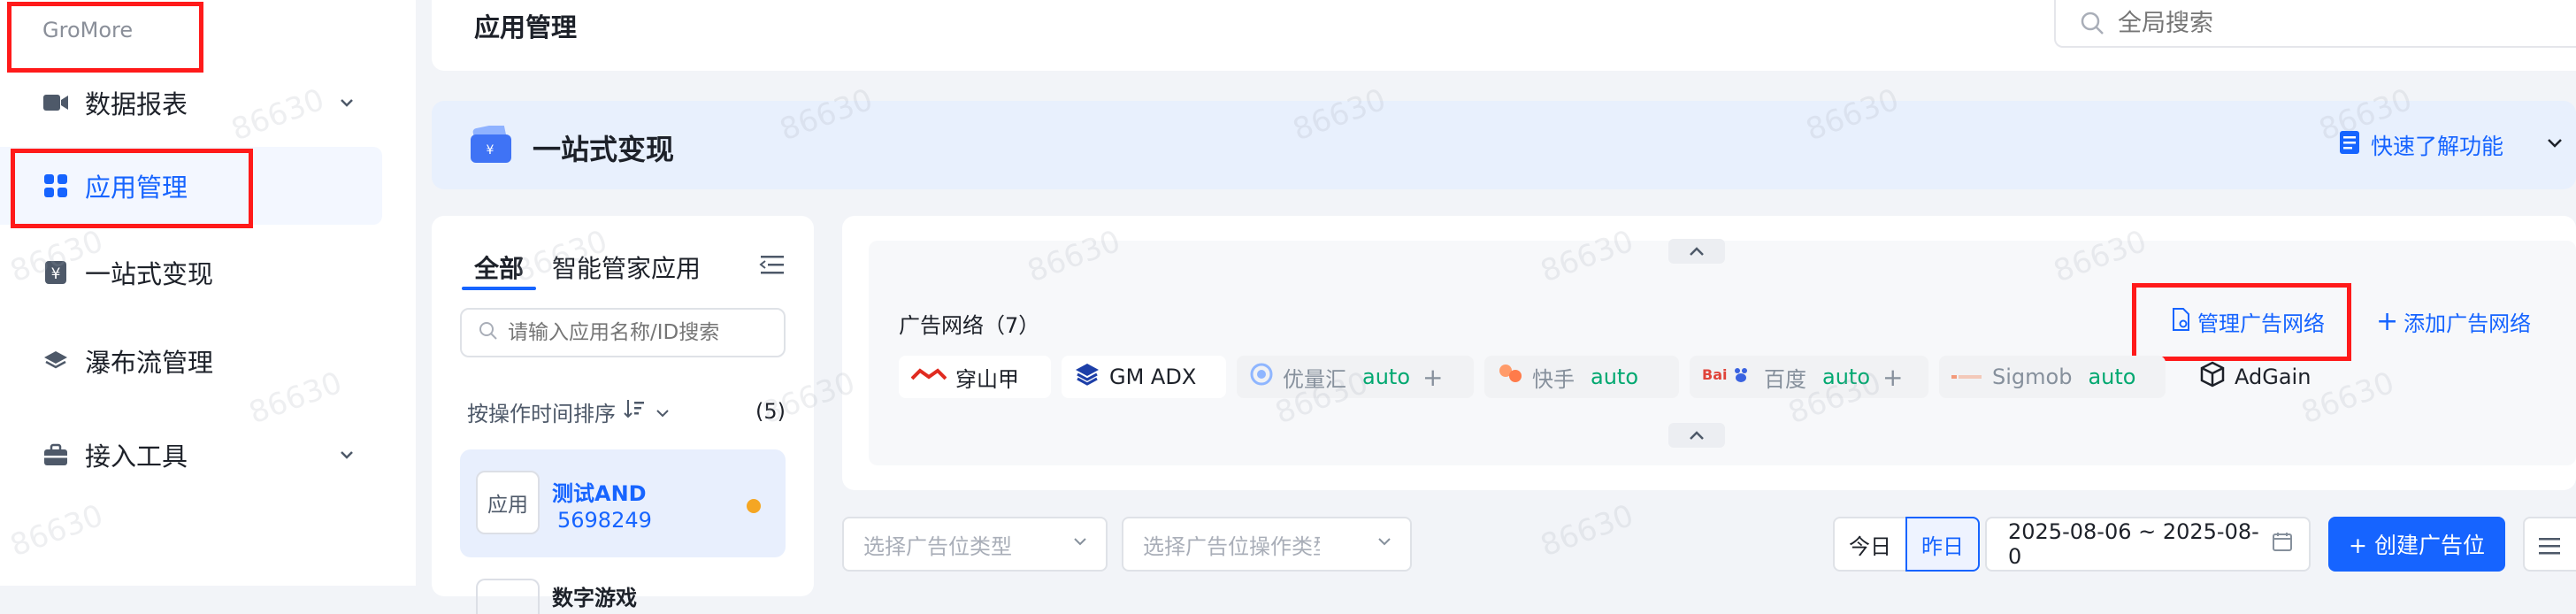  I want to click on network-name: AdGain, so click(2273, 377).